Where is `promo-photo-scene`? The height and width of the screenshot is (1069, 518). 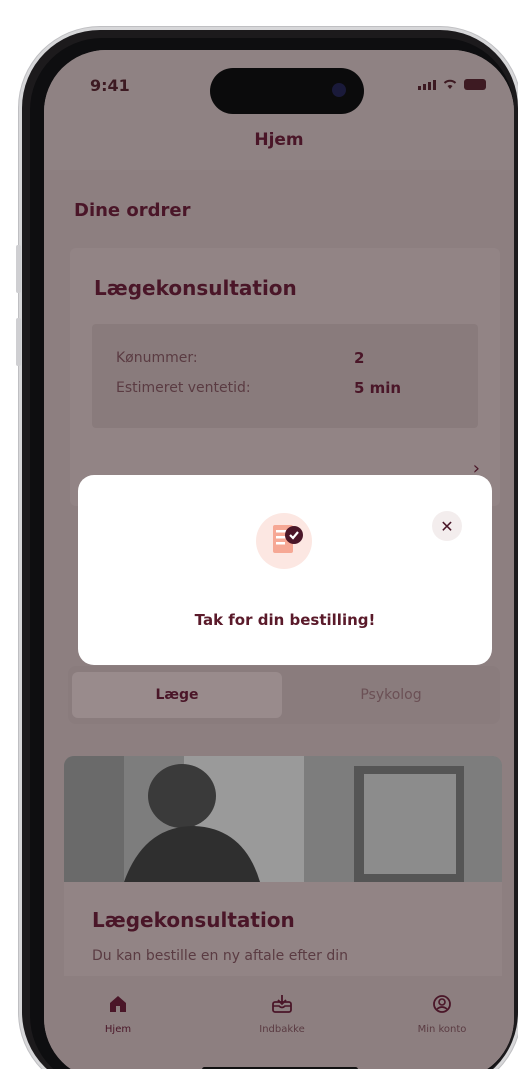
promo-photo-scene is located at coordinates (283, 819).